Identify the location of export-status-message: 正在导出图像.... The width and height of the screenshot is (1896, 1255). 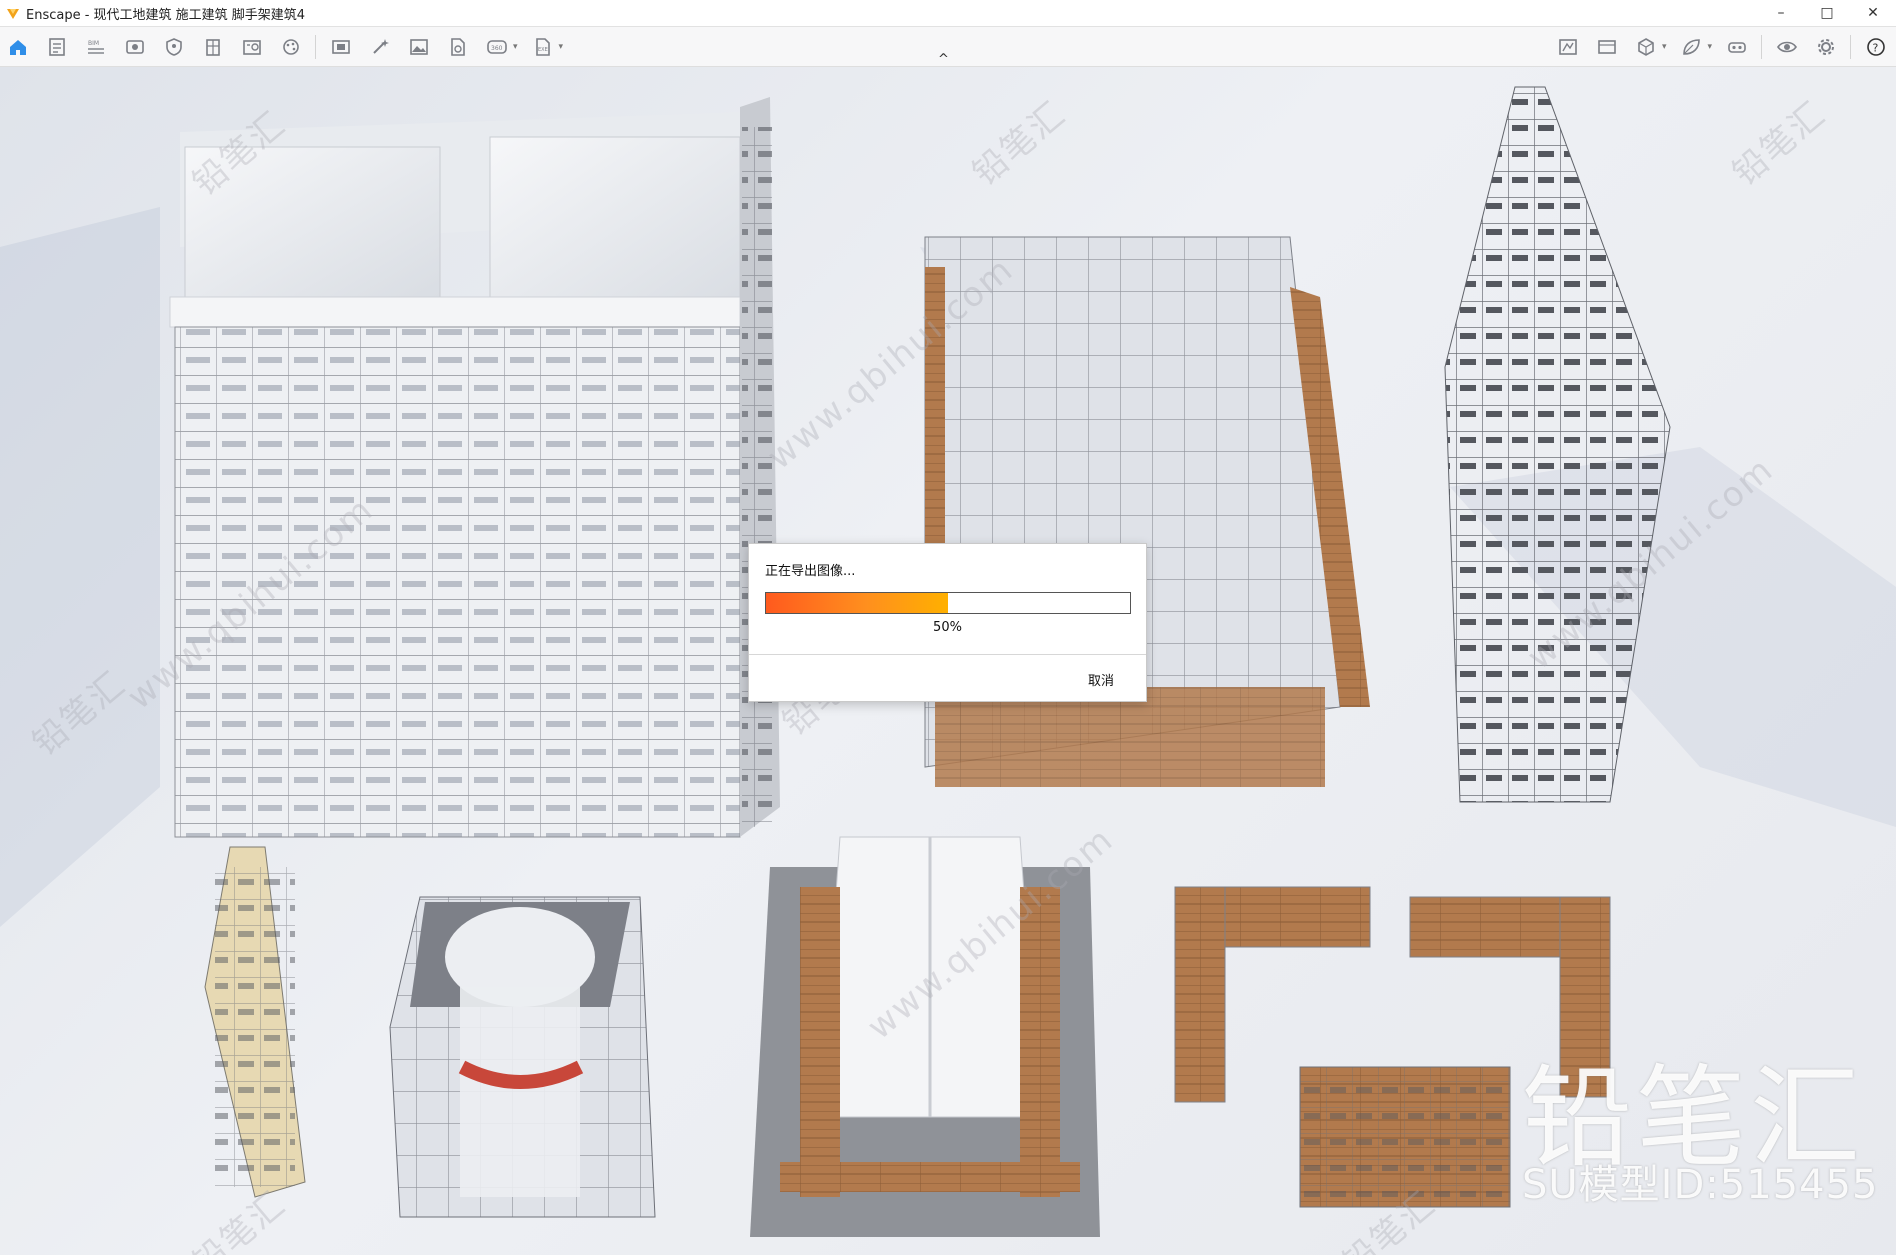
(810, 571).